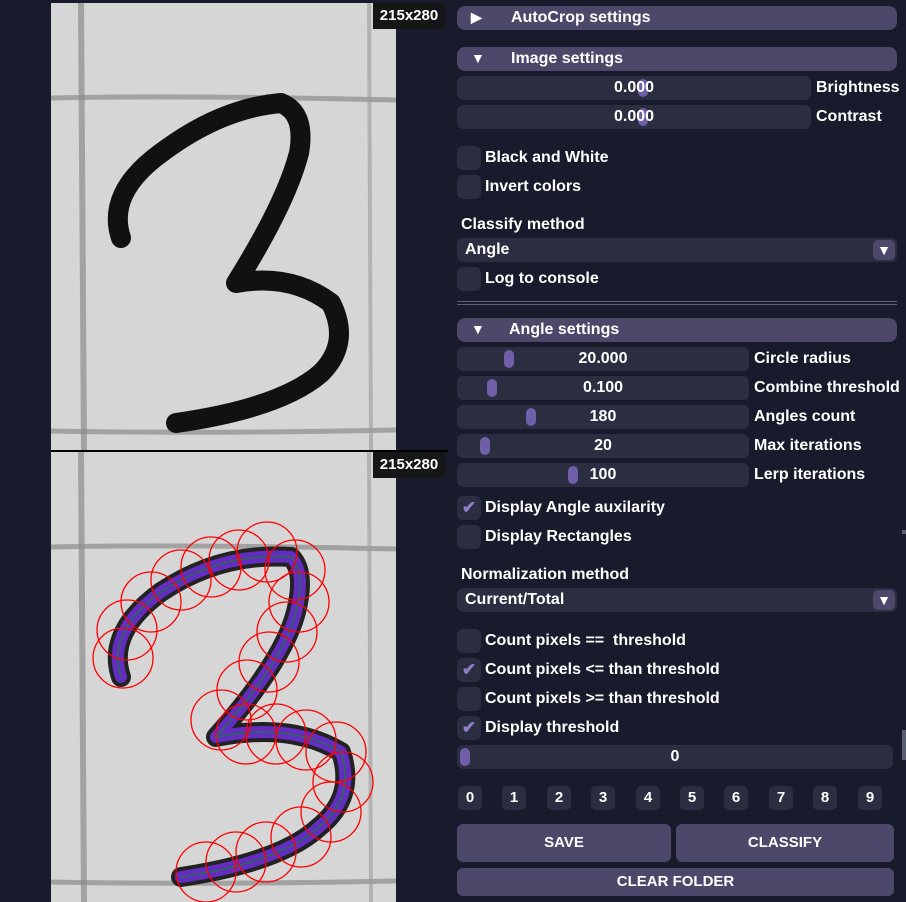 The image size is (906, 902). Describe the element at coordinates (825, 798) in the screenshot. I see `digit-button-8: 8` at that location.